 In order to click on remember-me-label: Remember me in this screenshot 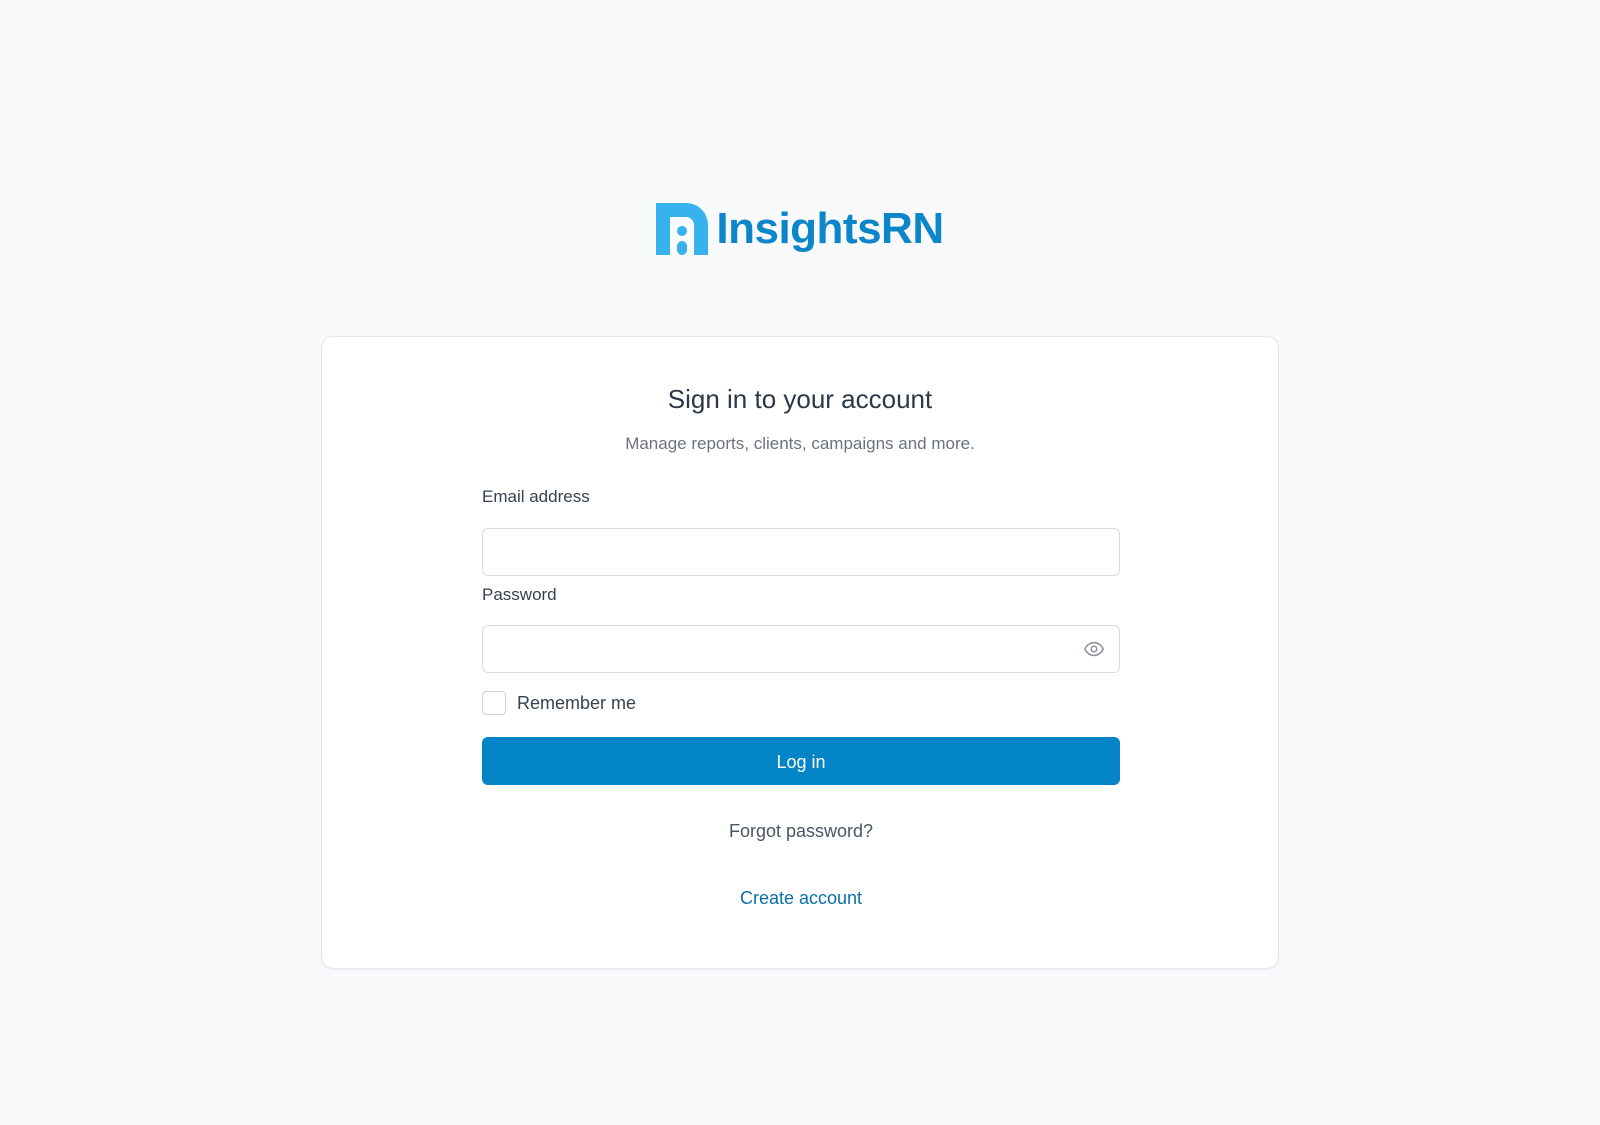, I will do `click(576, 703)`.